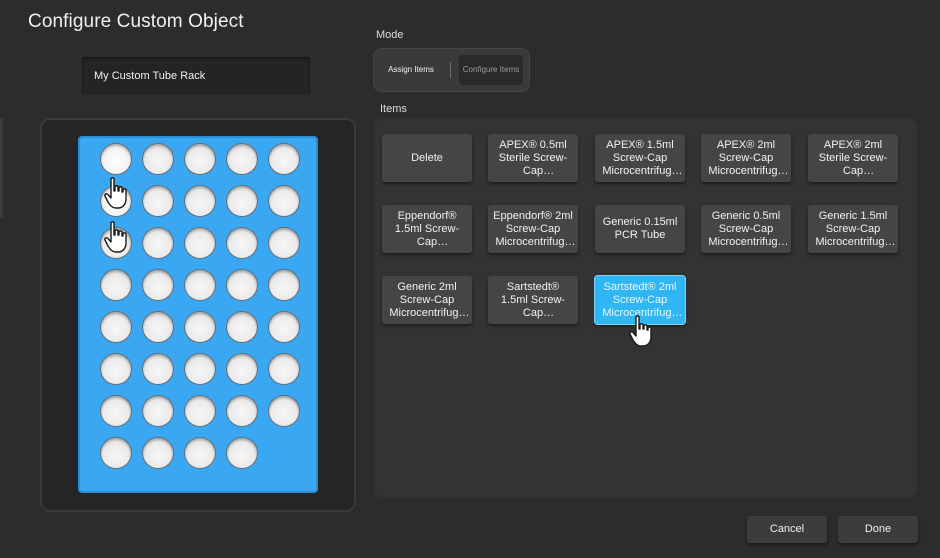  What do you see at coordinates (491, 70) in the screenshot?
I see `mode-configure-items-option: Configure Items` at bounding box center [491, 70].